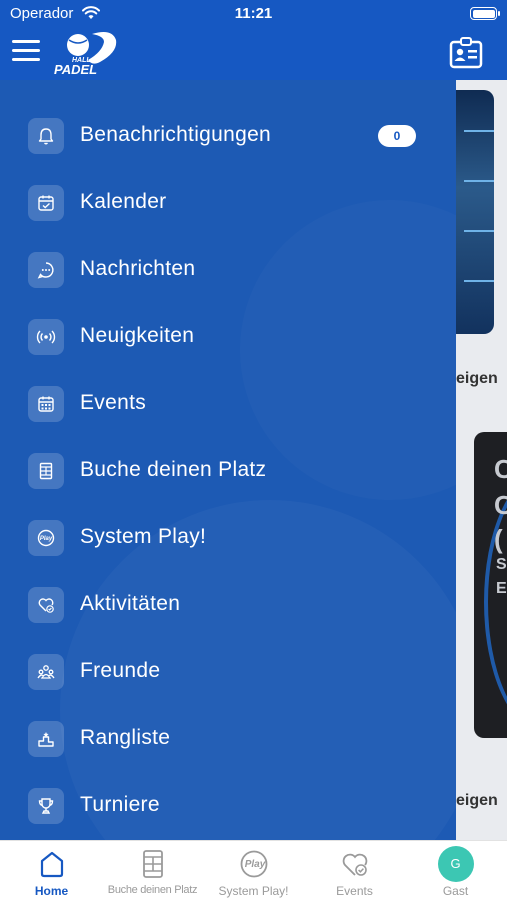 This screenshot has width=507, height=900. What do you see at coordinates (137, 335) in the screenshot?
I see `menu-item-label: Neuigkeiten` at bounding box center [137, 335].